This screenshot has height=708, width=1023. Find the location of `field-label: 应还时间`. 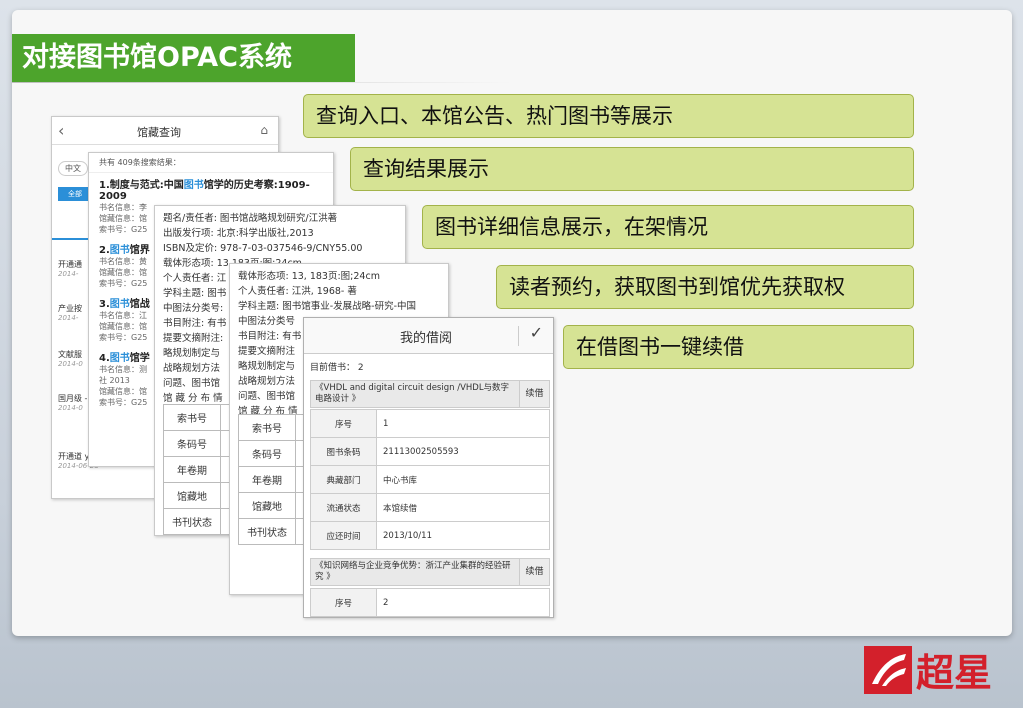

field-label: 应还时间 is located at coordinates (343, 535).